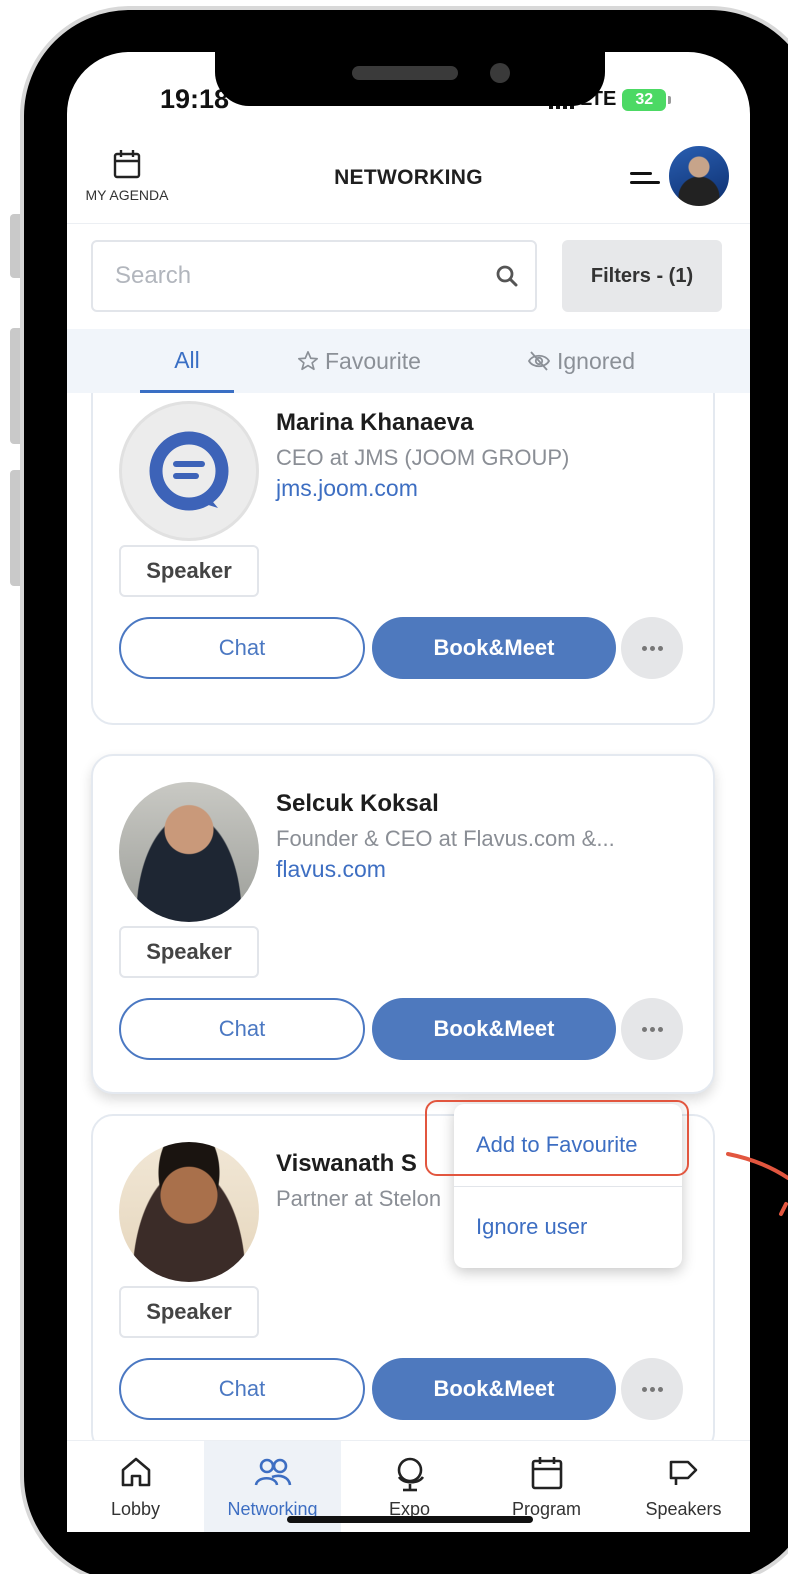  I want to click on people-icon, so click(272, 1472).